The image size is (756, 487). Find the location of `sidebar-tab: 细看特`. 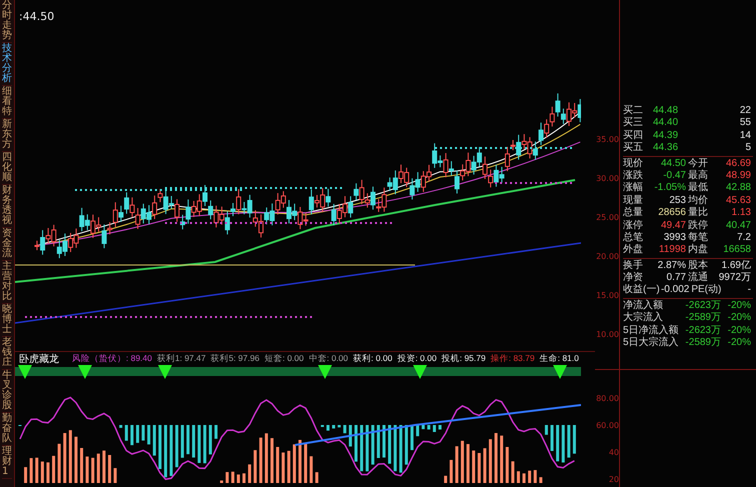

sidebar-tab: 细看特 is located at coordinates (7, 102).